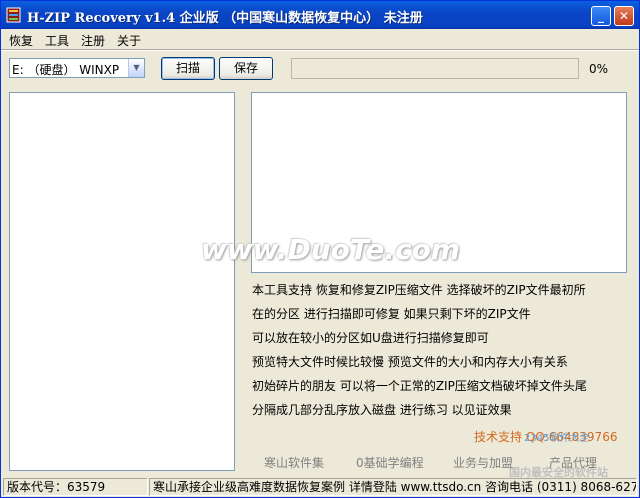 Image resolution: width=640 pixels, height=498 pixels. I want to click on drive-select: E: （硬盘） WINXP ▼, so click(77, 68).